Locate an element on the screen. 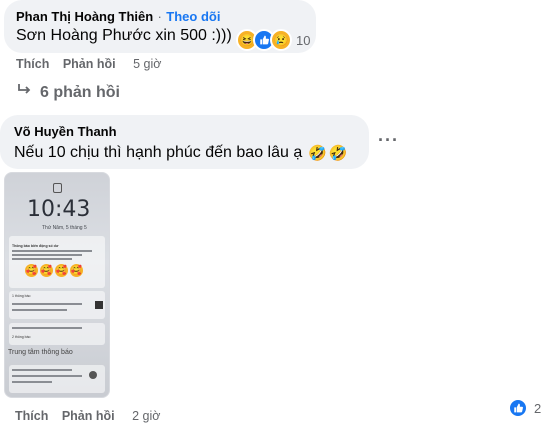  comment-author: Võ Huyền Thanh is located at coordinates (65, 131).